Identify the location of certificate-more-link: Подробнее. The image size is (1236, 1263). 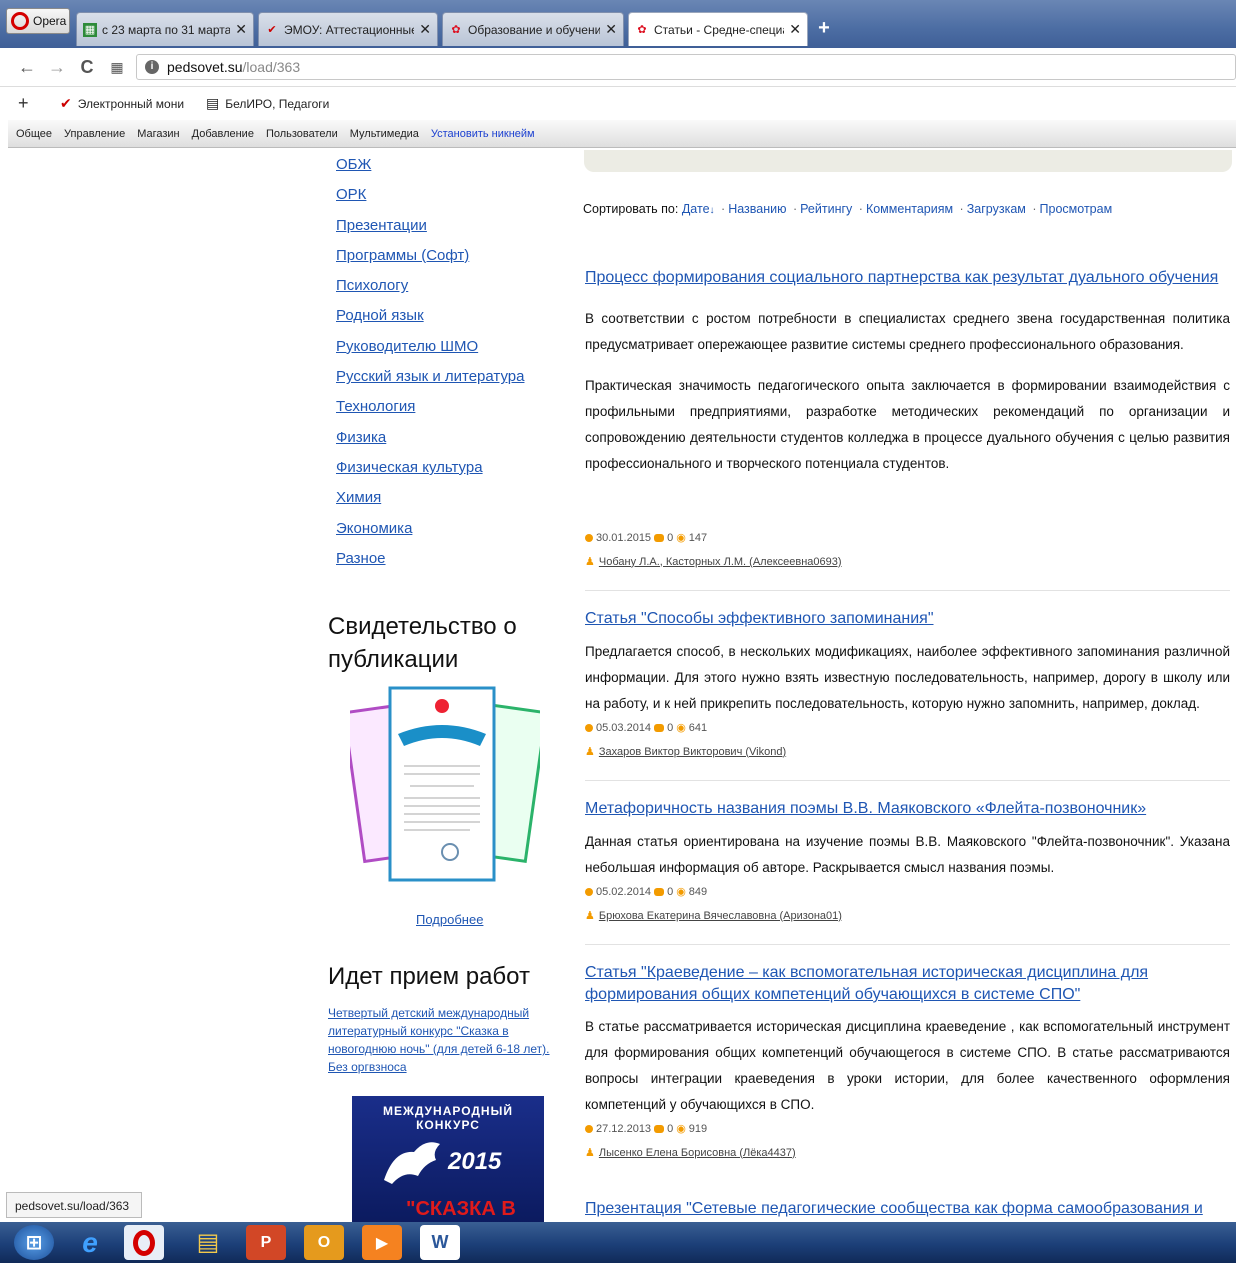
(449, 919).